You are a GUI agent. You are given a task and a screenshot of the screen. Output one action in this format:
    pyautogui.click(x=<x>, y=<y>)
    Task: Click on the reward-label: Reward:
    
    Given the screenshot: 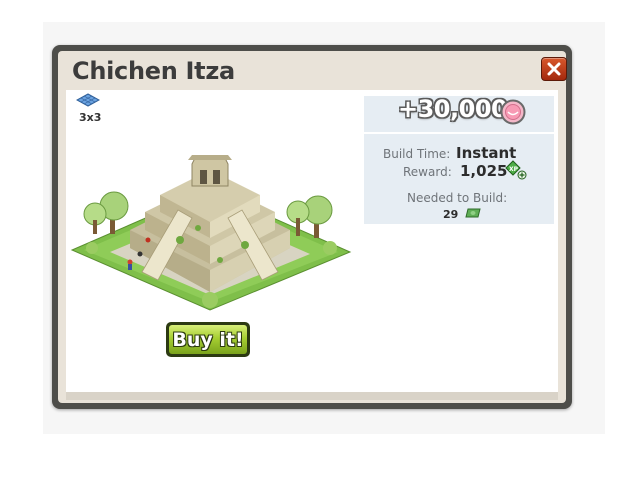 What is the action you would take?
    pyautogui.click(x=427, y=172)
    